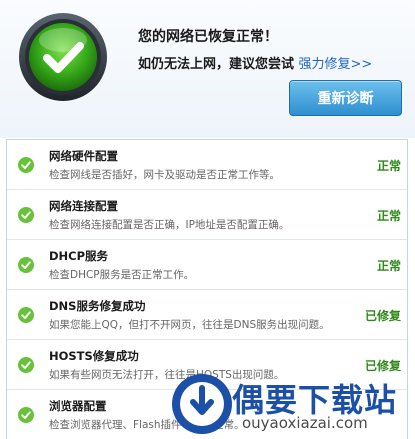 This screenshot has height=439, width=415. I want to click on item-description: 如果您能上QQ，但打不开网页，往往是DNS服务出现问题。, so click(189, 325).